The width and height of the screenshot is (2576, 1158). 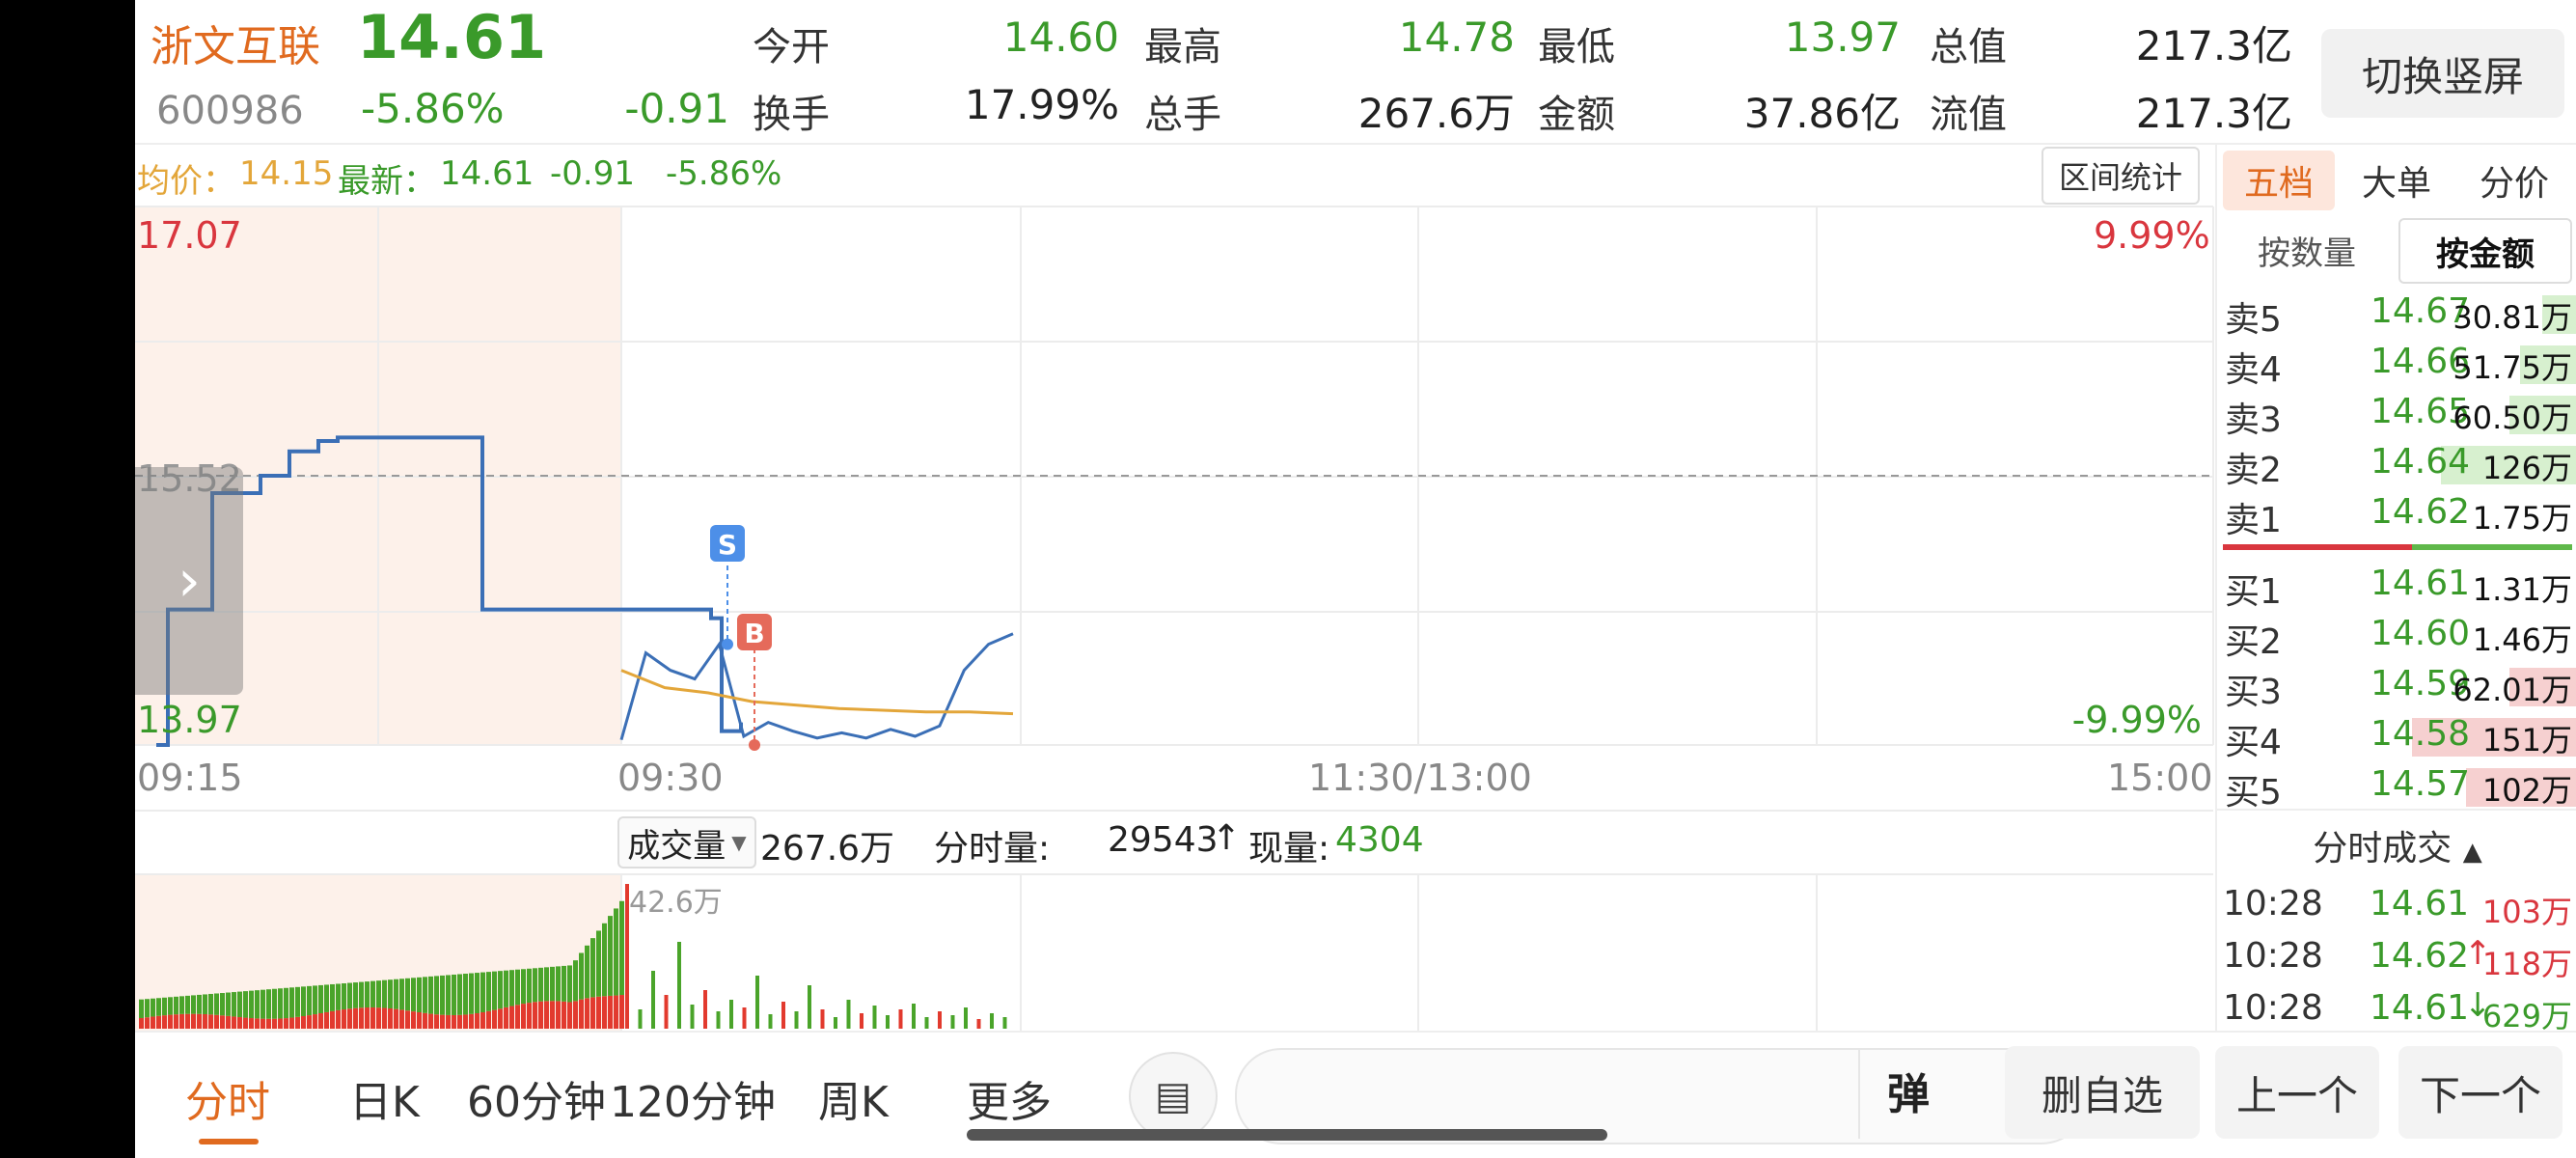 I want to click on tab-underline, so click(x=229, y=1141).